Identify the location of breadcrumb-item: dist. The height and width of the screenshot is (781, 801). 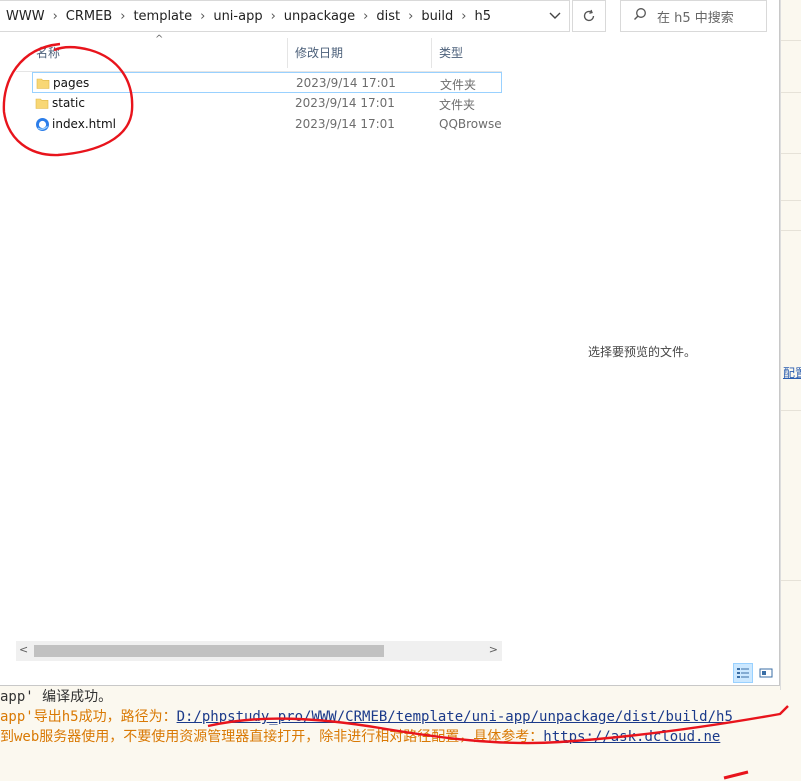
(388, 16).